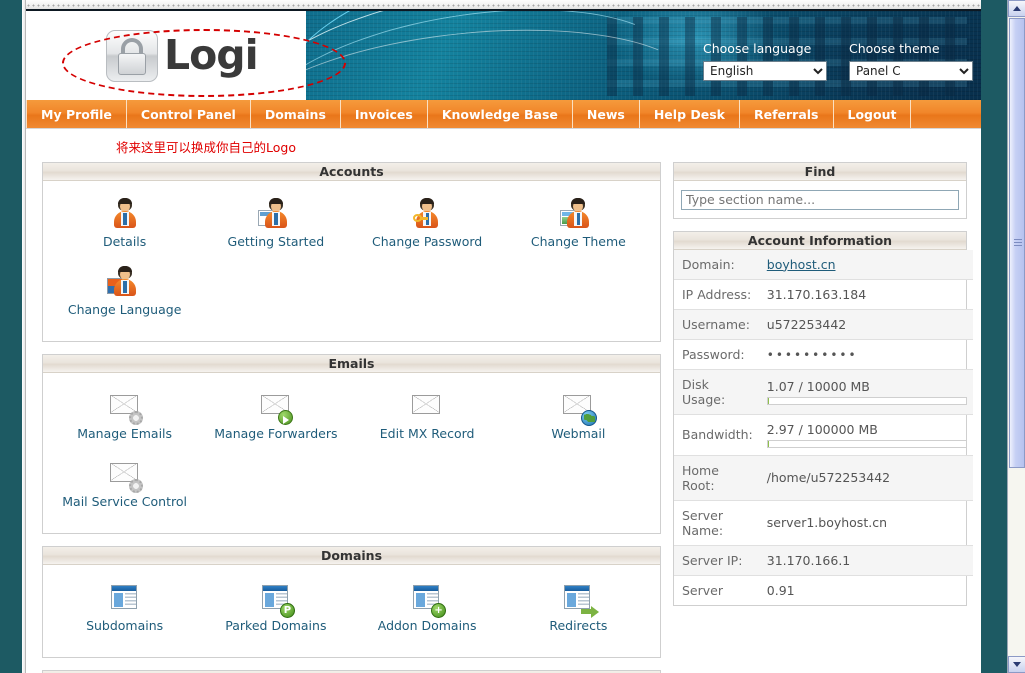 This screenshot has width=1025, height=673. I want to click on tile-webmail: Webmail, so click(578, 417).